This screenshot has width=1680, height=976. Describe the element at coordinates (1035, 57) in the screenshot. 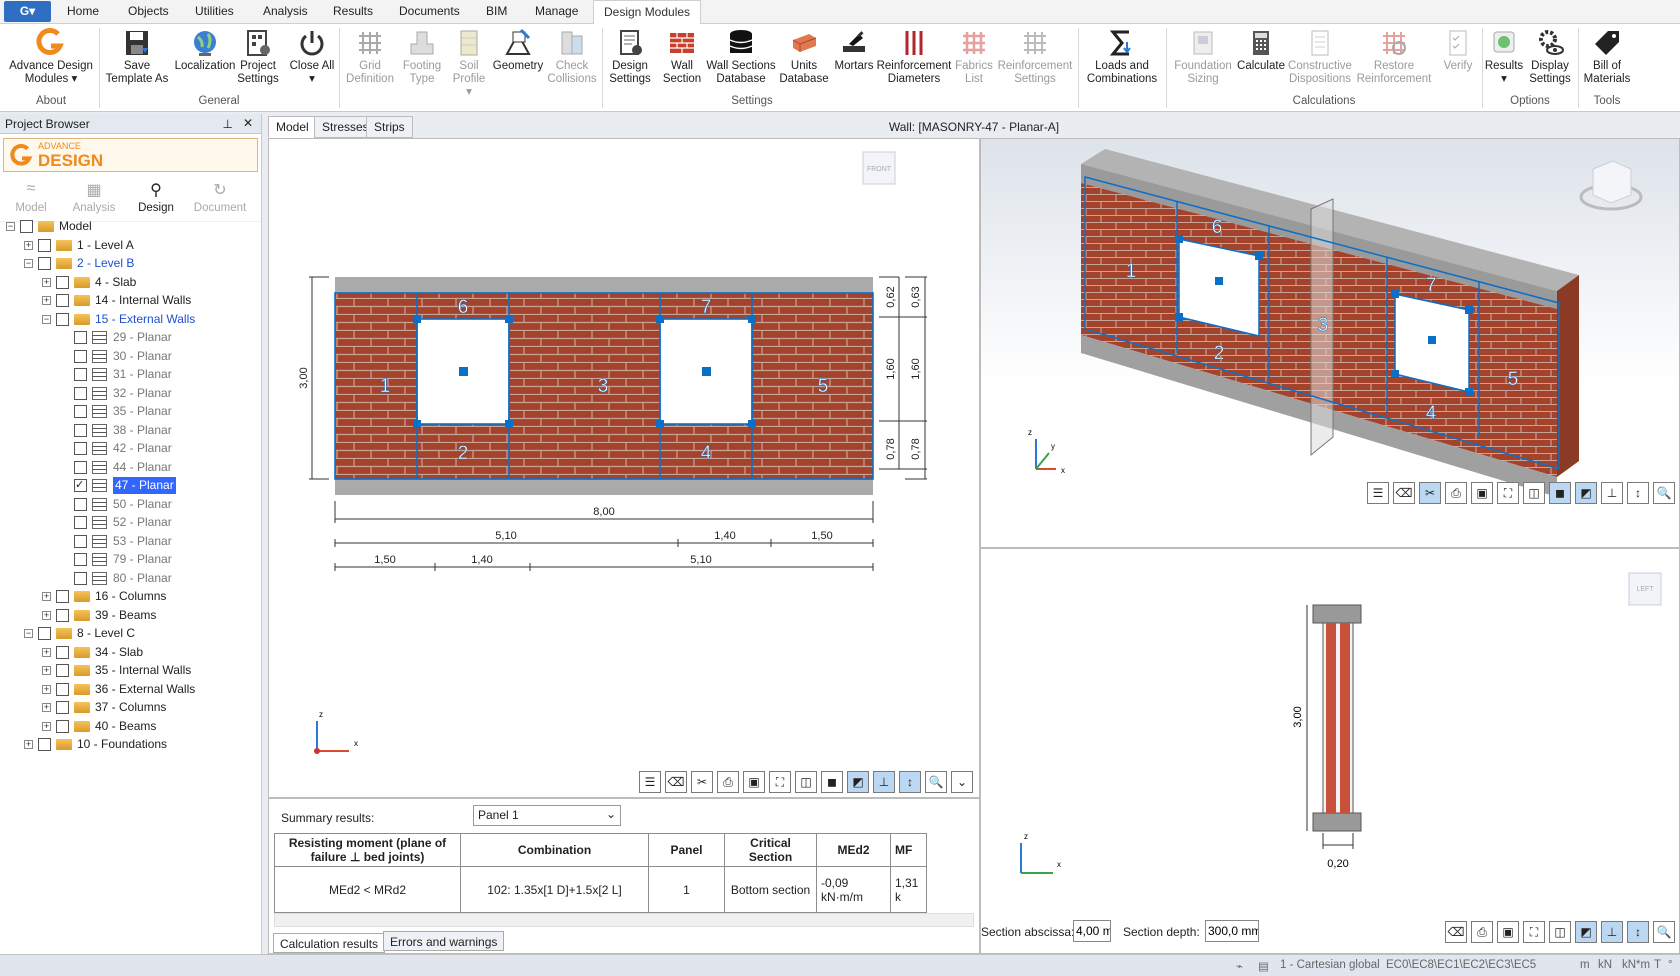

I see `reinforcement-settings-button: Reinforcement Settings` at that location.